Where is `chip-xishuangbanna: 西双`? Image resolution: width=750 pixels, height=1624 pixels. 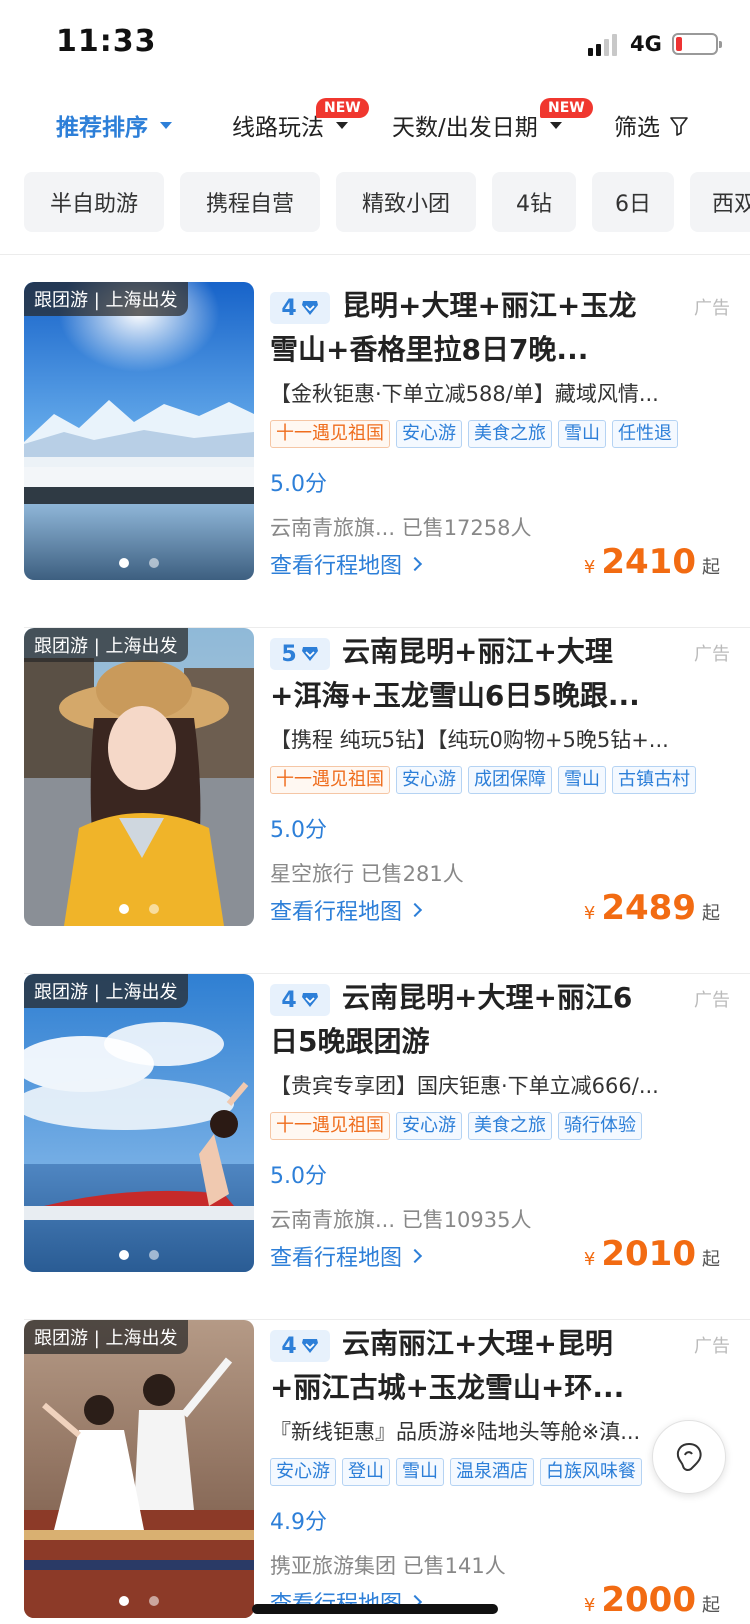 chip-xishuangbanna: 西双 is located at coordinates (720, 202).